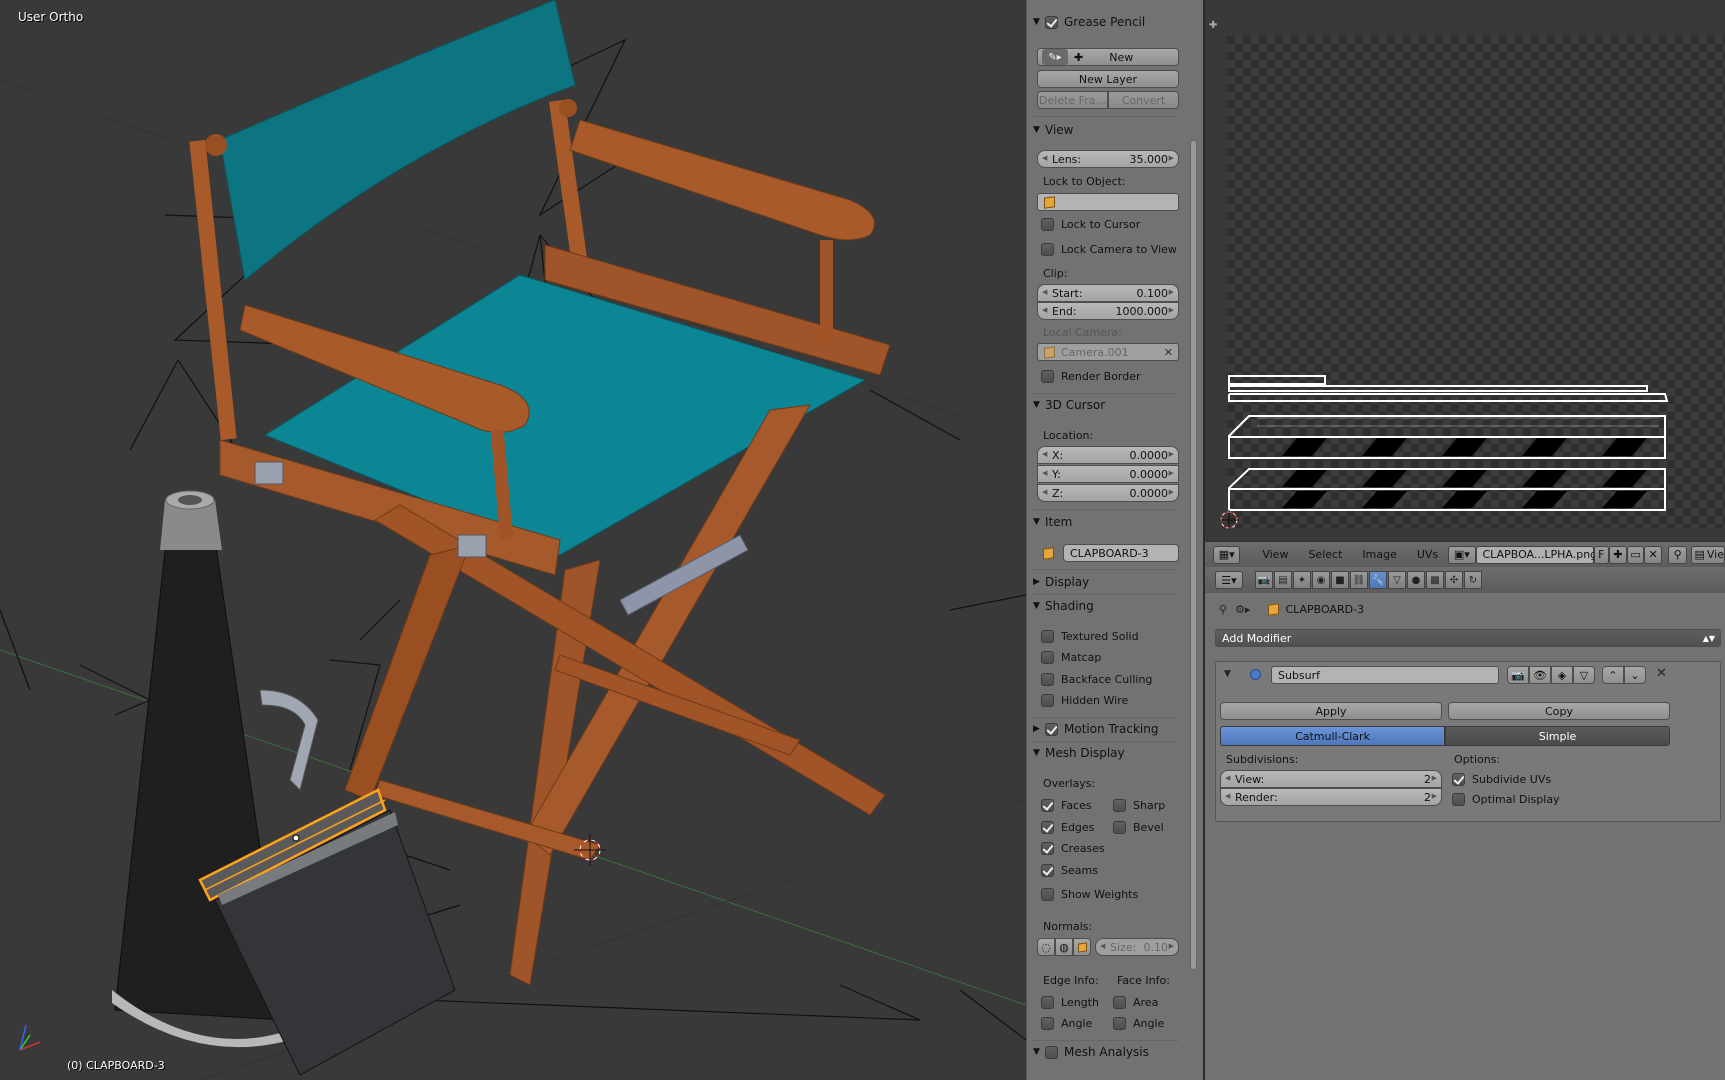  Describe the element at coordinates (1557, 736) in the screenshot. I see `simple-toggle: Simple` at that location.